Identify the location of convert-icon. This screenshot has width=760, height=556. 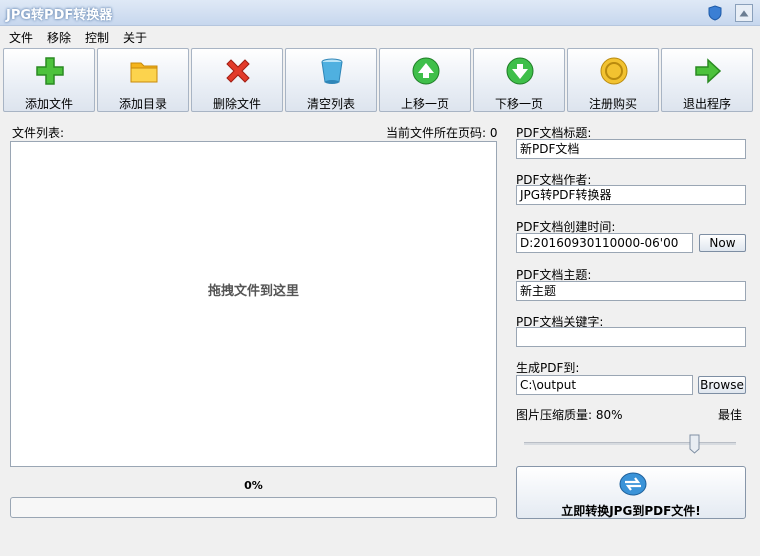
(633, 484).